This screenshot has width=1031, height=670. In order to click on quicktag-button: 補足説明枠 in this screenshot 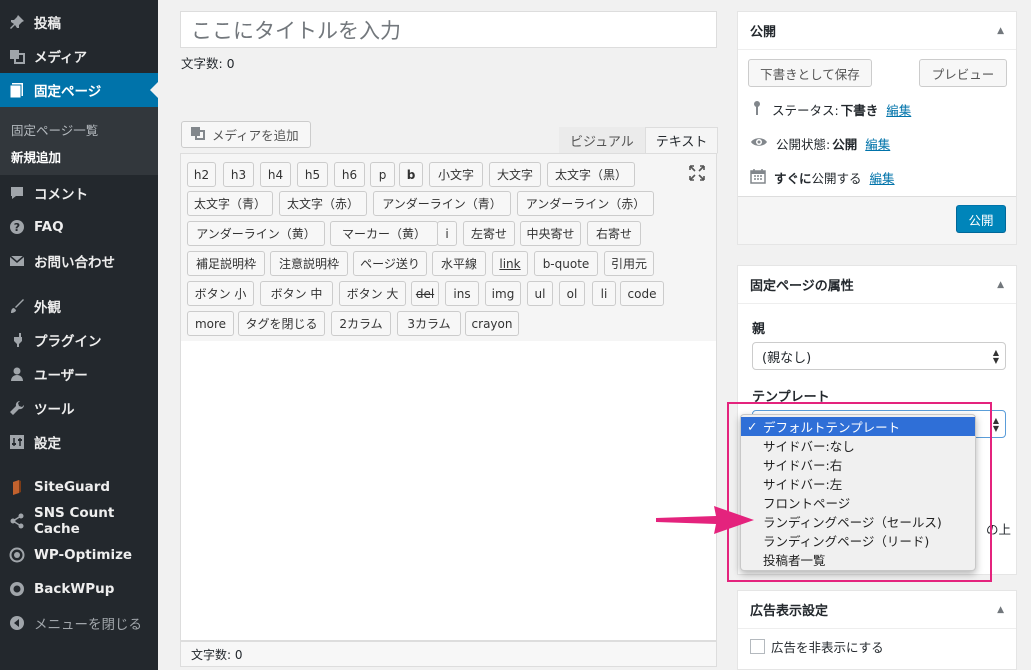, I will do `click(226, 263)`.